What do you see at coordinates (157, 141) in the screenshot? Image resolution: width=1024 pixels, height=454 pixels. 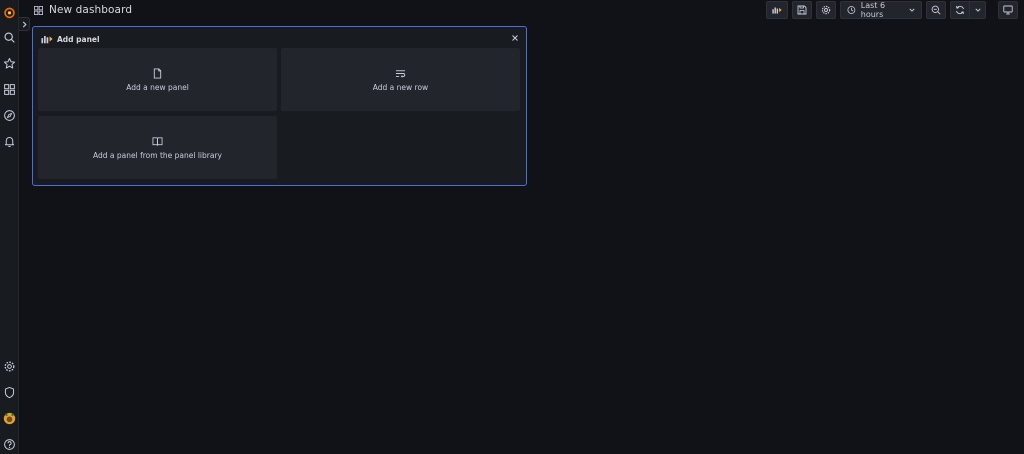 I see `book-open-icon` at bounding box center [157, 141].